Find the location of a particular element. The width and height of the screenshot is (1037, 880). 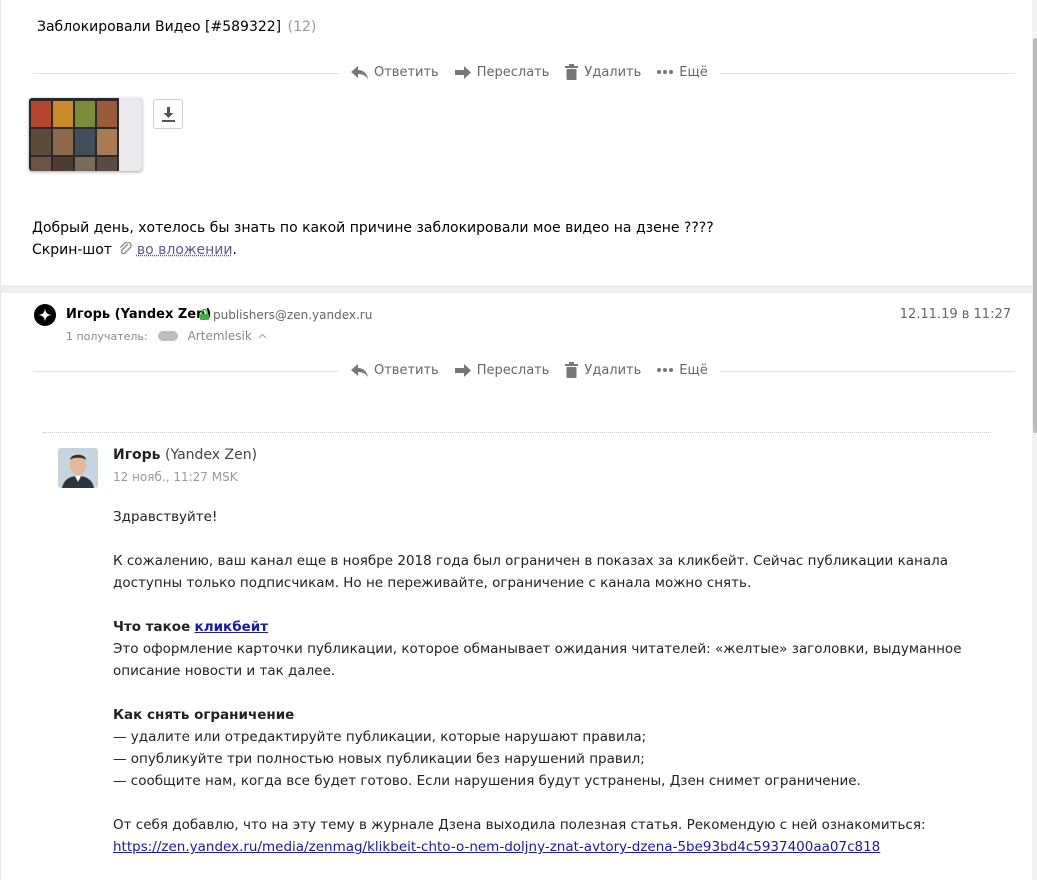

recipients-row: 1 получатель: Artemlesik is located at coordinates (166, 336).